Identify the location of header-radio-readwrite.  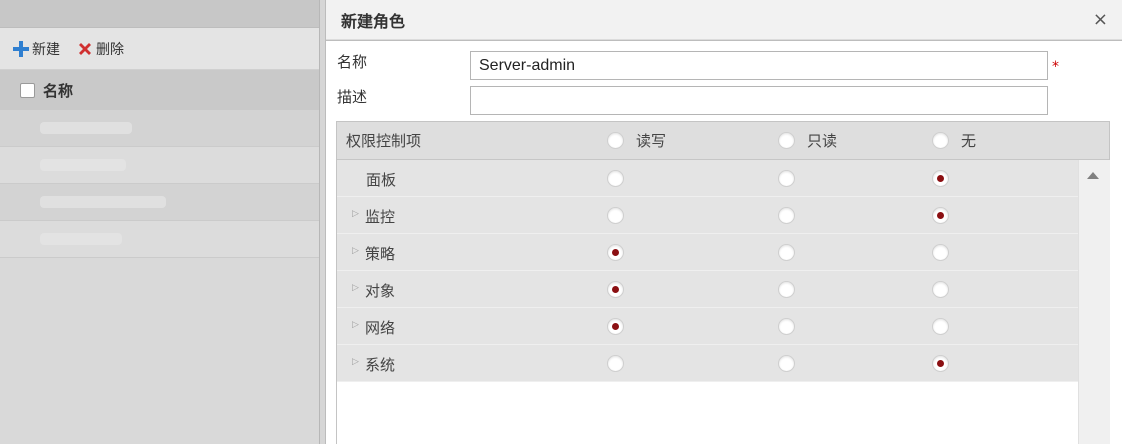
(615, 140).